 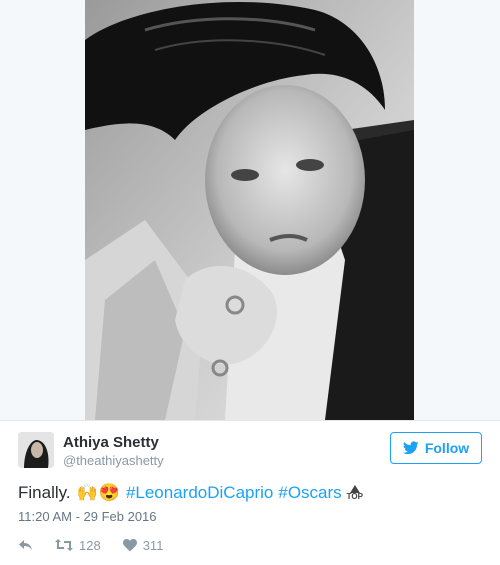 What do you see at coordinates (447, 448) in the screenshot?
I see `follow-label: Follow` at bounding box center [447, 448].